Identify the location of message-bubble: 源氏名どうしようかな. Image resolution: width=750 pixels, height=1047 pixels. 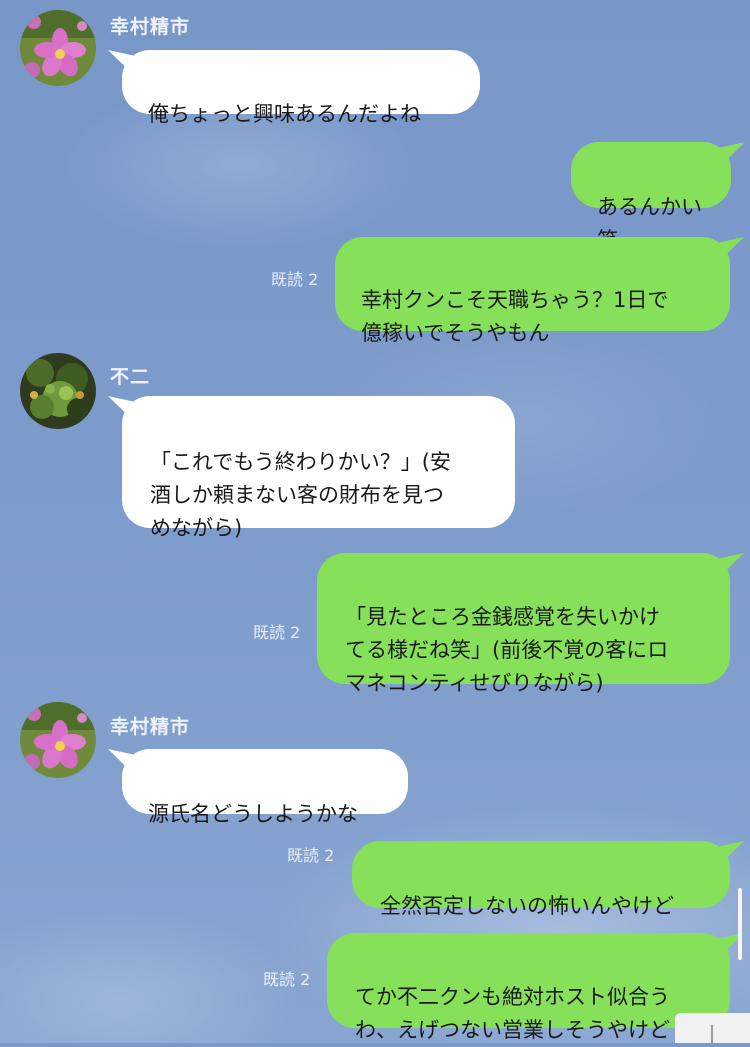
(265, 787).